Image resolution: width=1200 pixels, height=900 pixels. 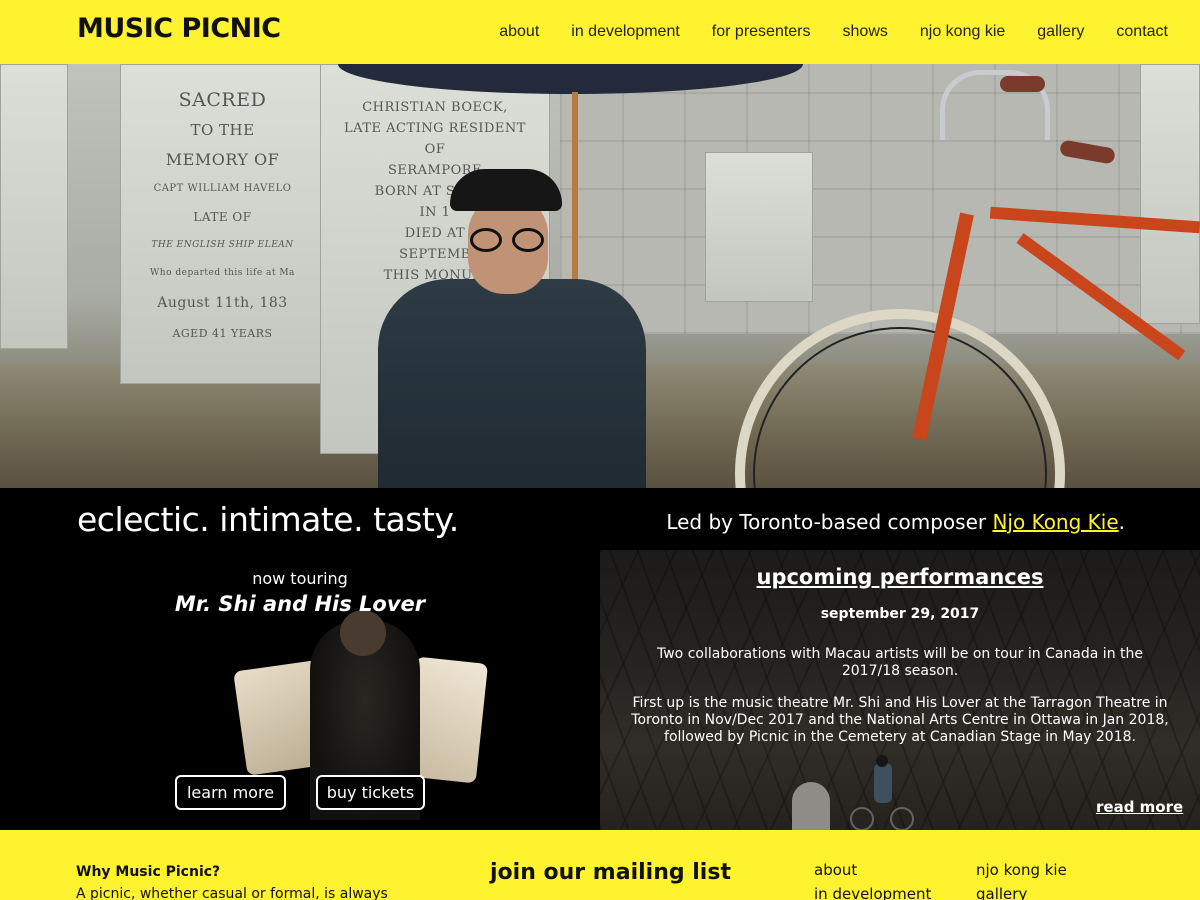 I want to click on footer-link-in-development: in development, so click(x=872, y=892).